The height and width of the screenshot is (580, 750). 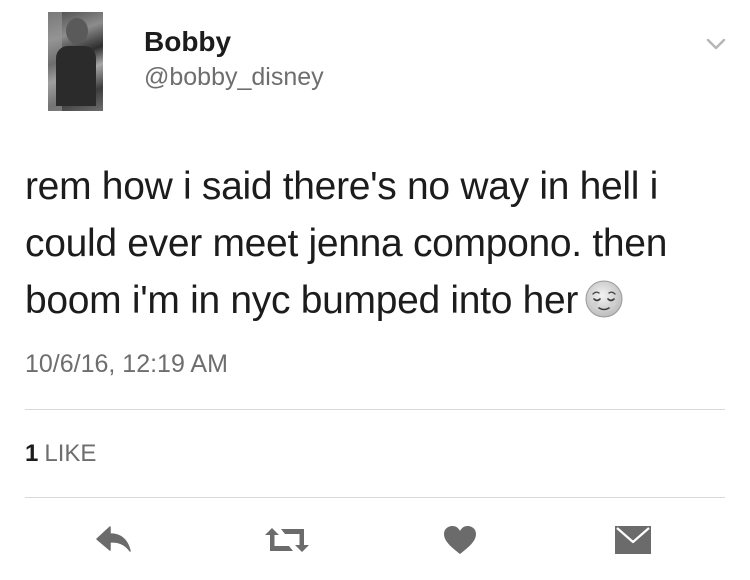 I want to click on retweet-button, so click(x=287, y=540).